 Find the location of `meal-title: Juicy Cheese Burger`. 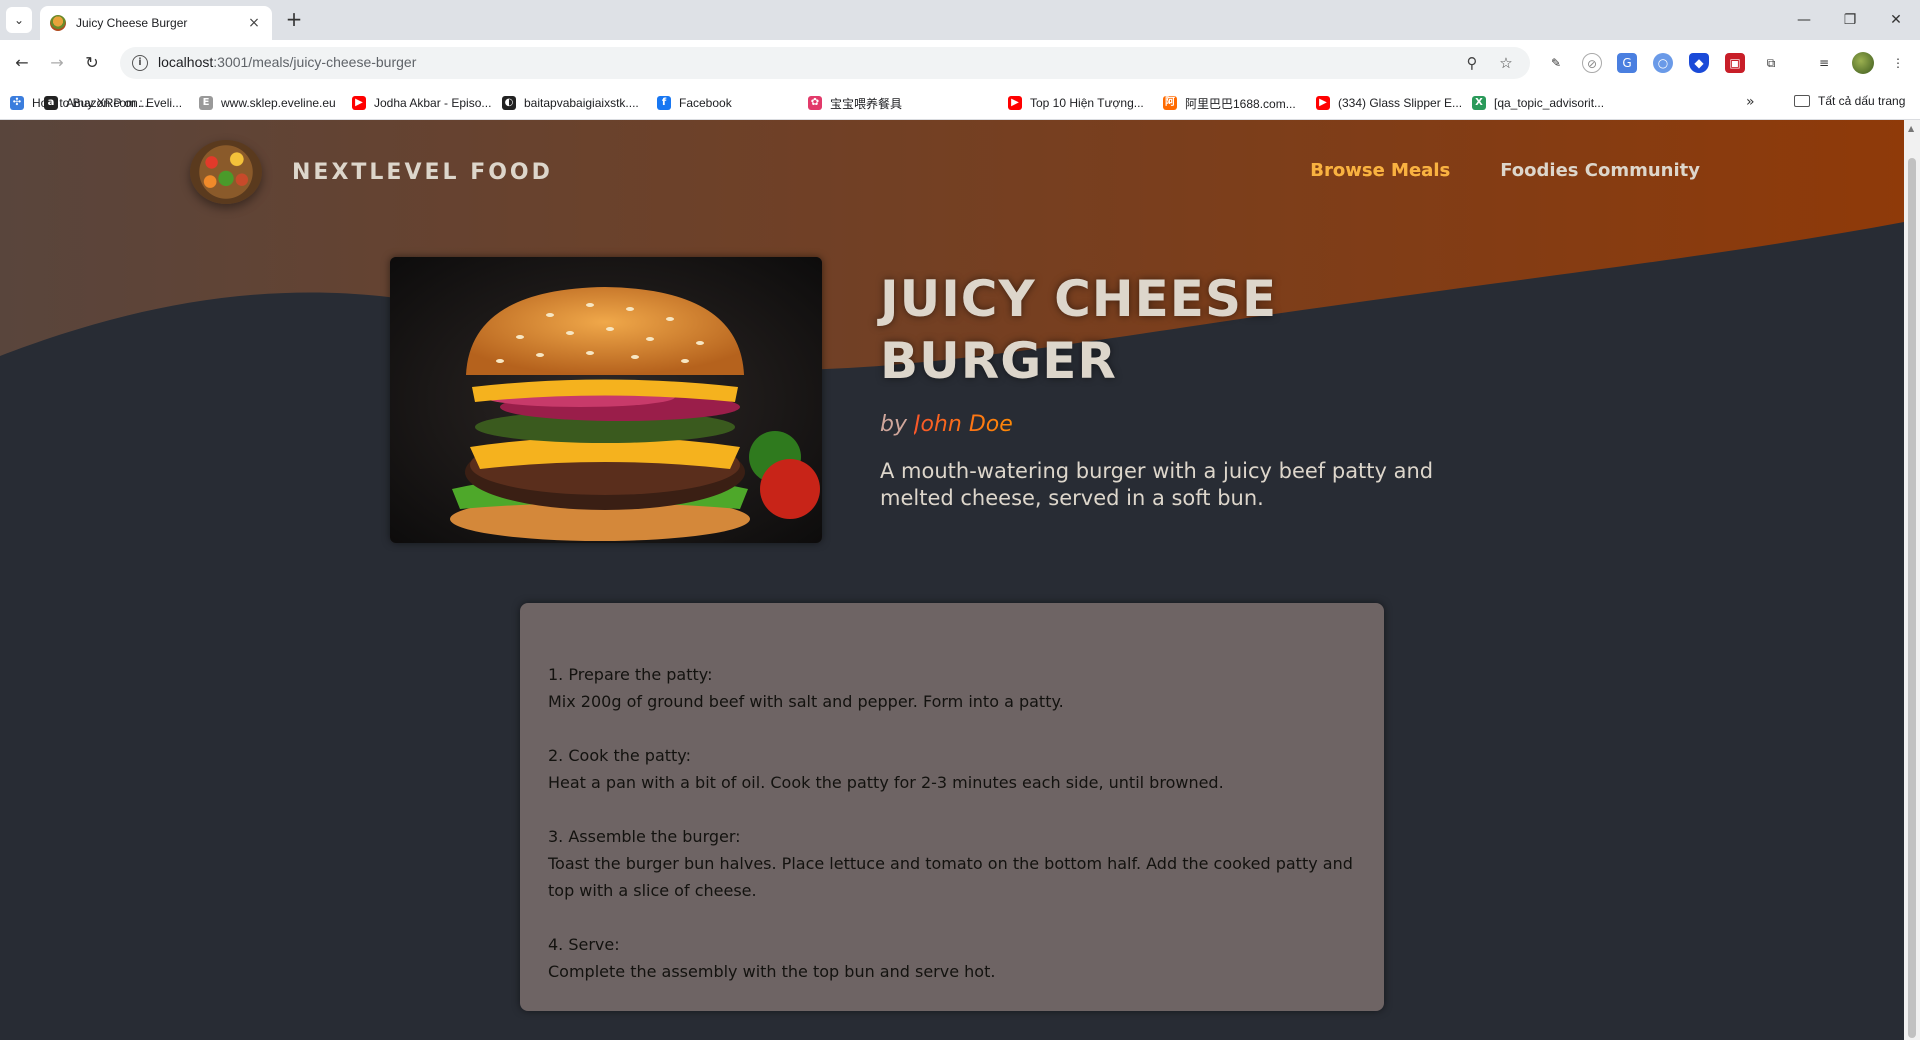

meal-title: Juicy Cheese Burger is located at coordinates (1079, 330).